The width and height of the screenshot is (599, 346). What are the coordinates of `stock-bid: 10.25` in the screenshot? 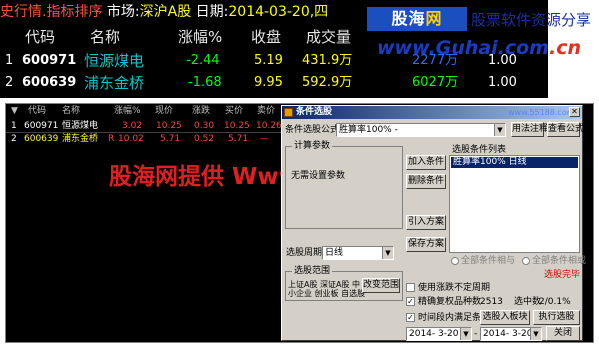 It's located at (237, 126).